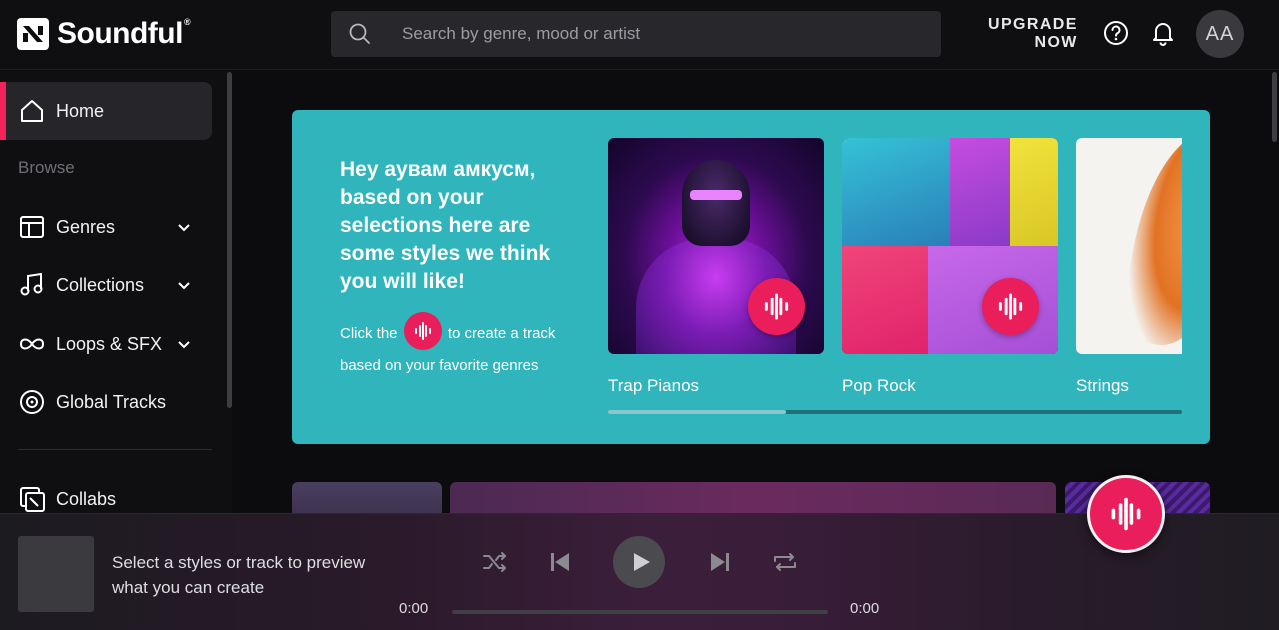 The height and width of the screenshot is (630, 1279). I want to click on next-track-icon, so click(720, 562).